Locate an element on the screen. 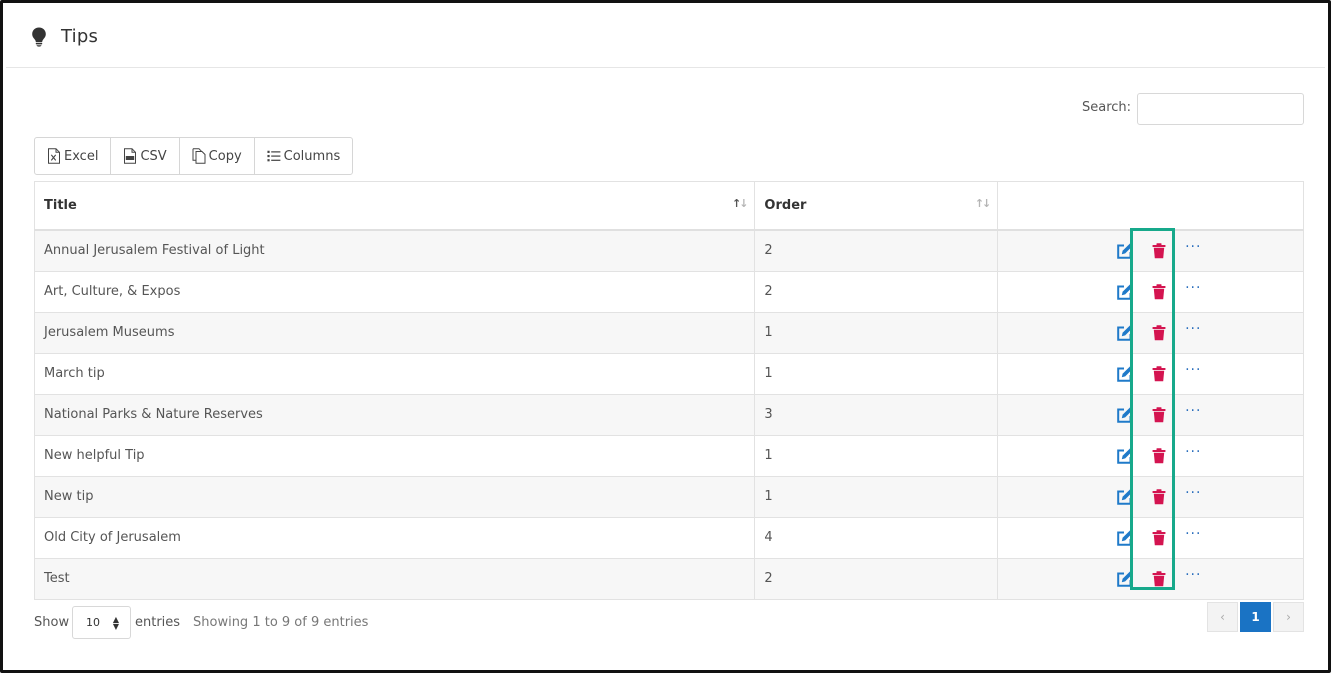 The height and width of the screenshot is (673, 1331). table-row: Old City of Jerusalem 4 ··· is located at coordinates (668, 537).